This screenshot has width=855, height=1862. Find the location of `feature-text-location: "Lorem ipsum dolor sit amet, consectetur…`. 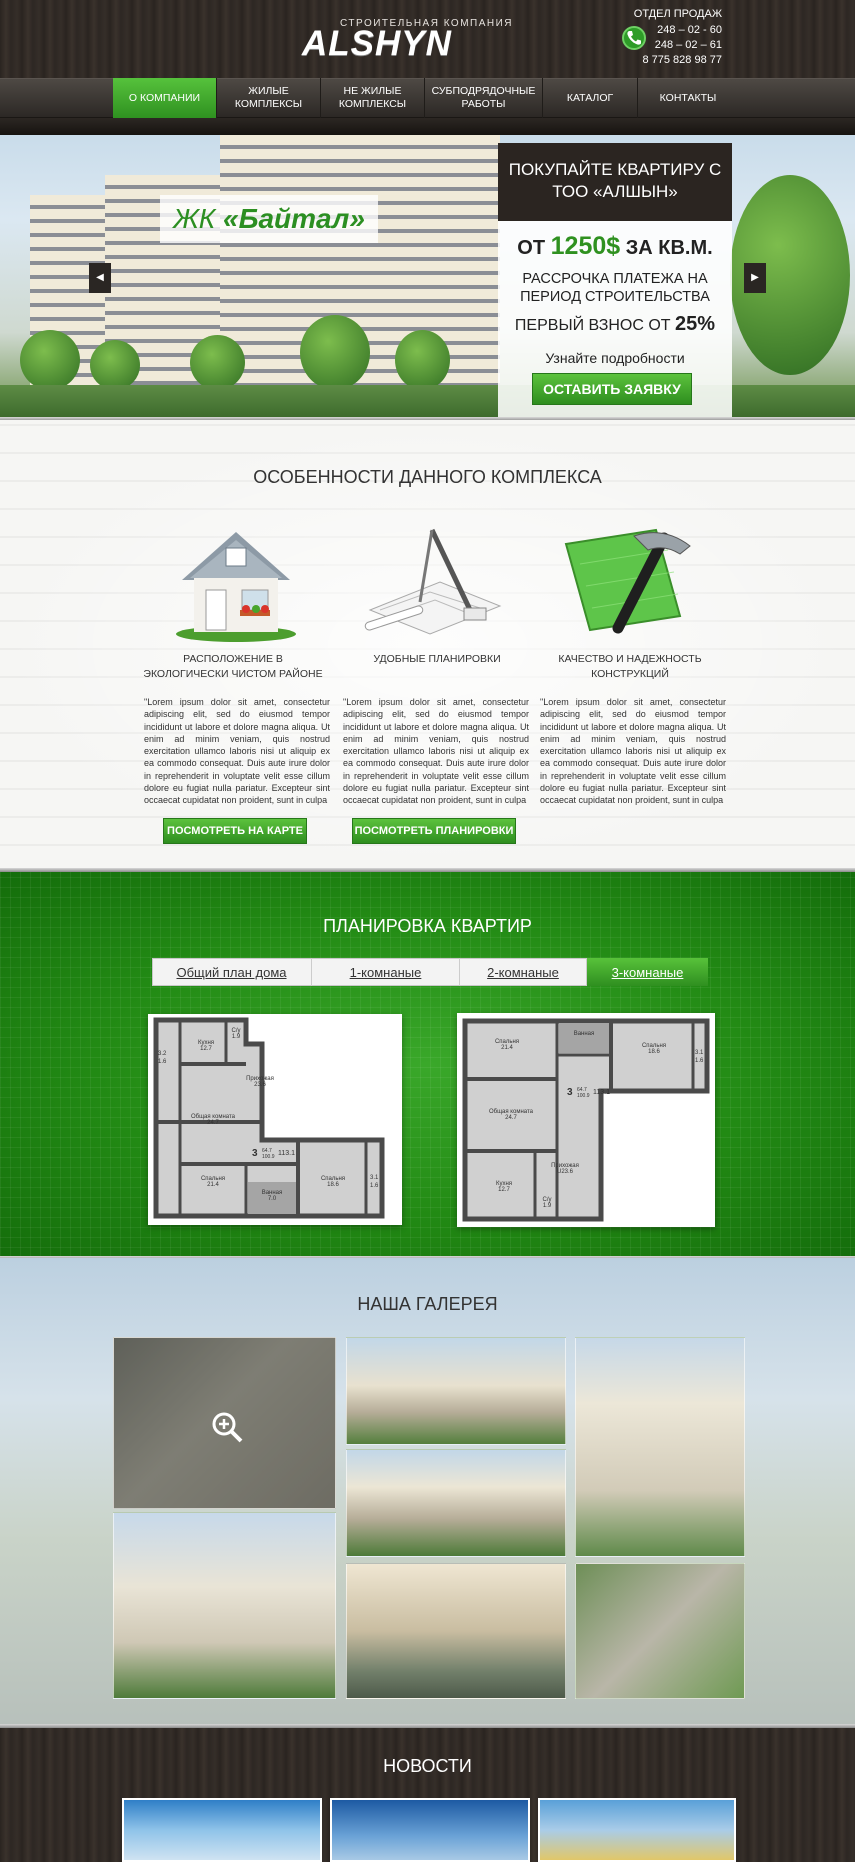

feature-text-location: "Lorem ipsum dolor sit amet, consectetur… is located at coordinates (237, 751).